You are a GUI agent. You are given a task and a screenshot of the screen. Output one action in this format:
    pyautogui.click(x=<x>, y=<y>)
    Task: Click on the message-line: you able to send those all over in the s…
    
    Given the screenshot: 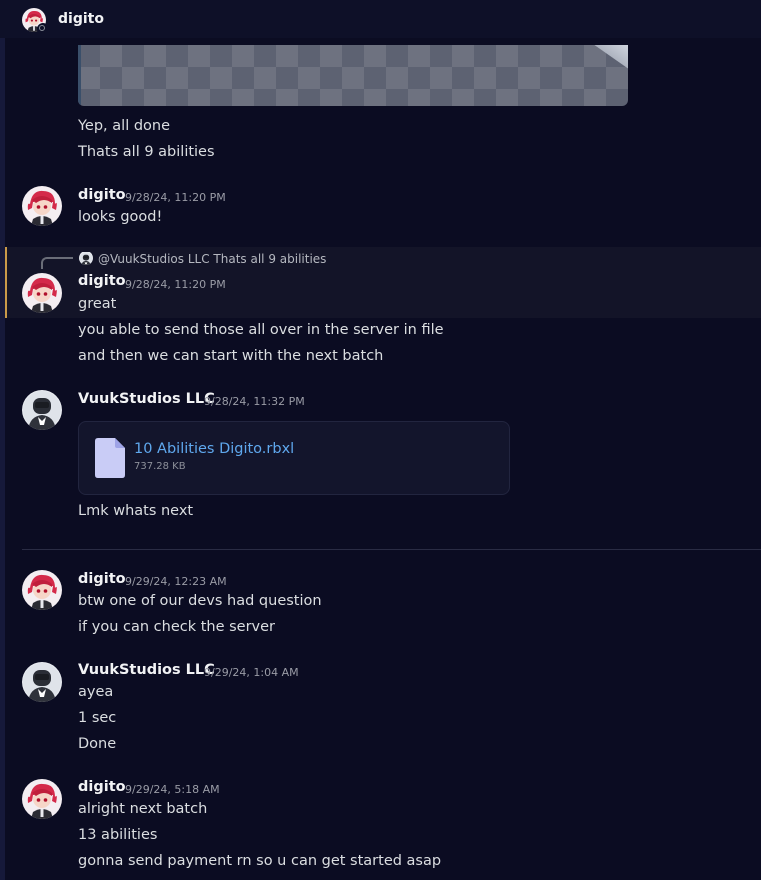 What is the action you would take?
    pyautogui.click(x=261, y=330)
    